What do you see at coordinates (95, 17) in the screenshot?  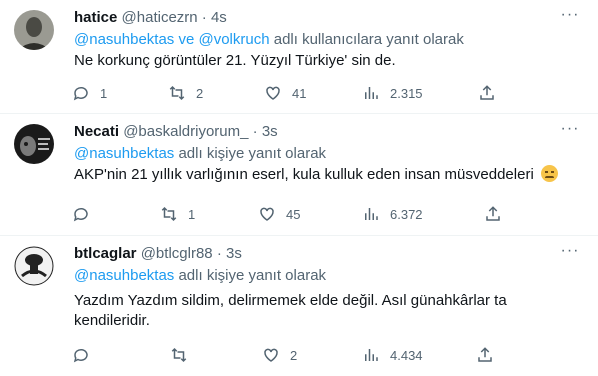 I see `display-name: hatice` at bounding box center [95, 17].